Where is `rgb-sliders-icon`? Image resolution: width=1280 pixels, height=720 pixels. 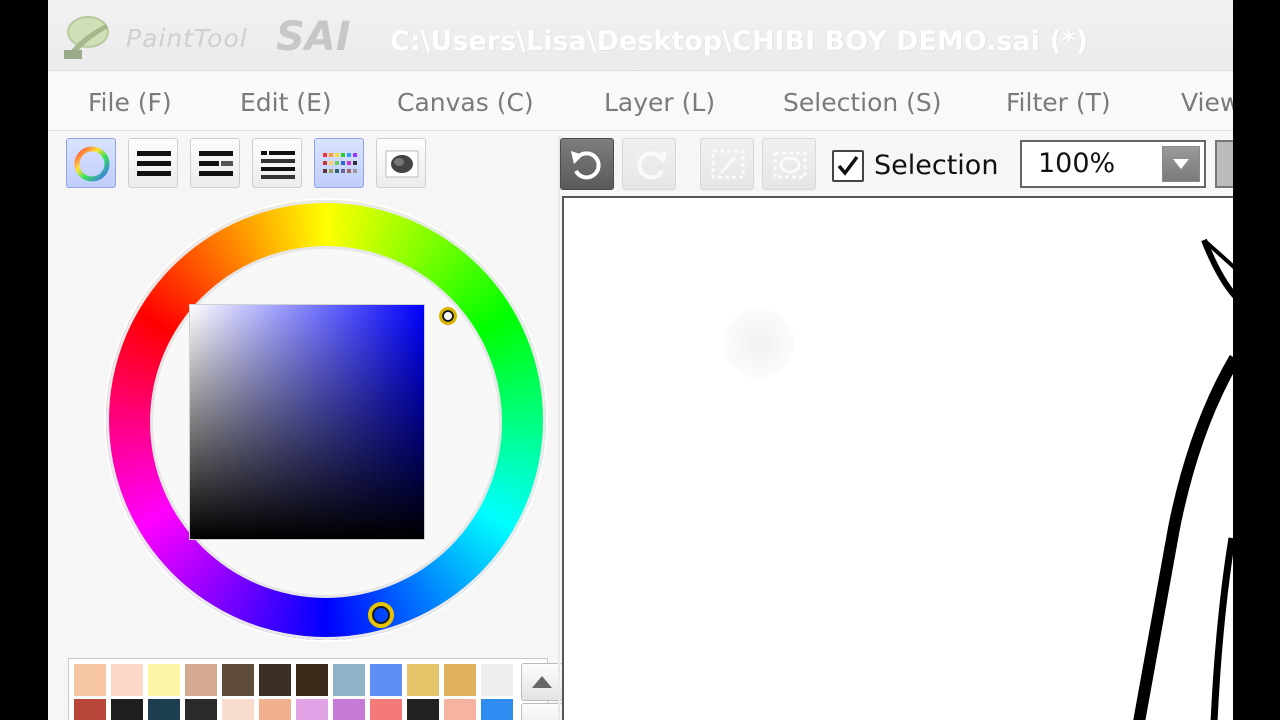
rgb-sliders-icon is located at coordinates (154, 163).